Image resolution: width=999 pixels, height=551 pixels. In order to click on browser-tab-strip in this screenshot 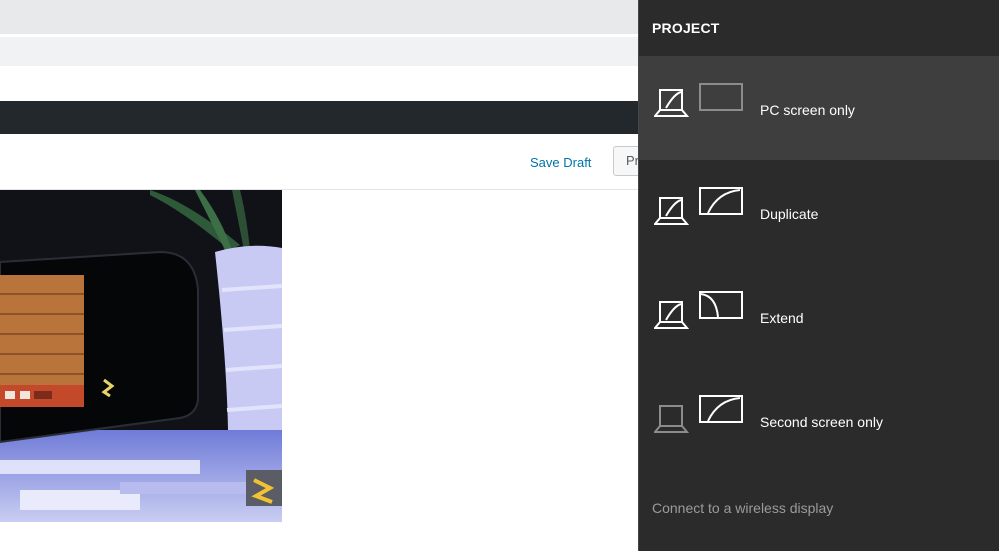, I will do `click(320, 17)`.